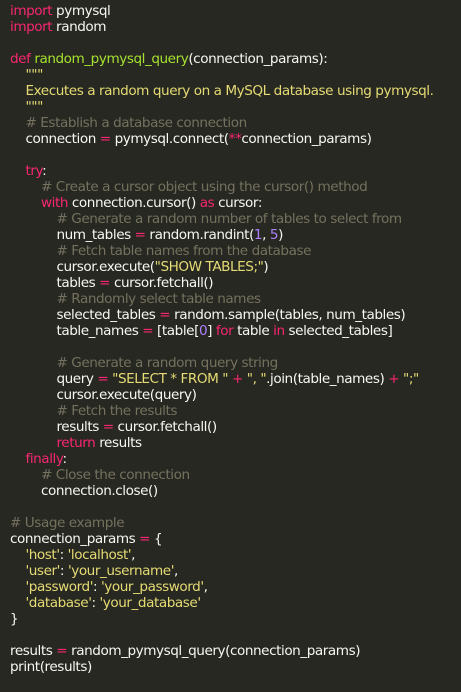  I want to click on code-token: # Fetch table names from the database, so click(161, 251).